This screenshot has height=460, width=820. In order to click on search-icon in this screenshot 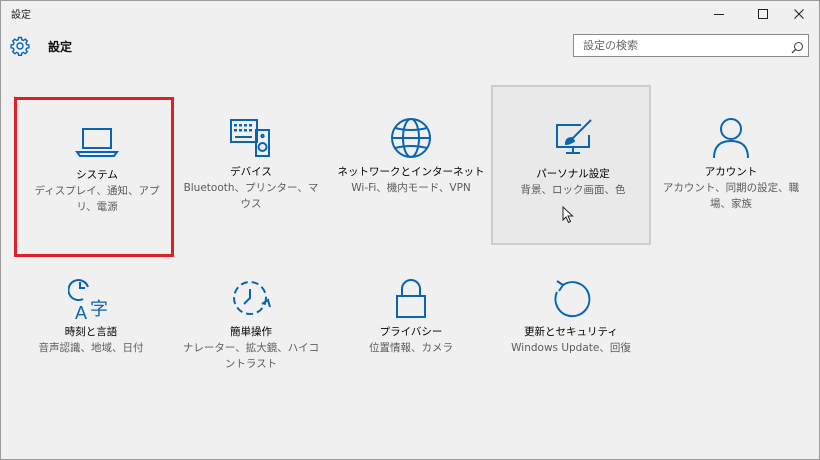, I will do `click(797, 48)`.